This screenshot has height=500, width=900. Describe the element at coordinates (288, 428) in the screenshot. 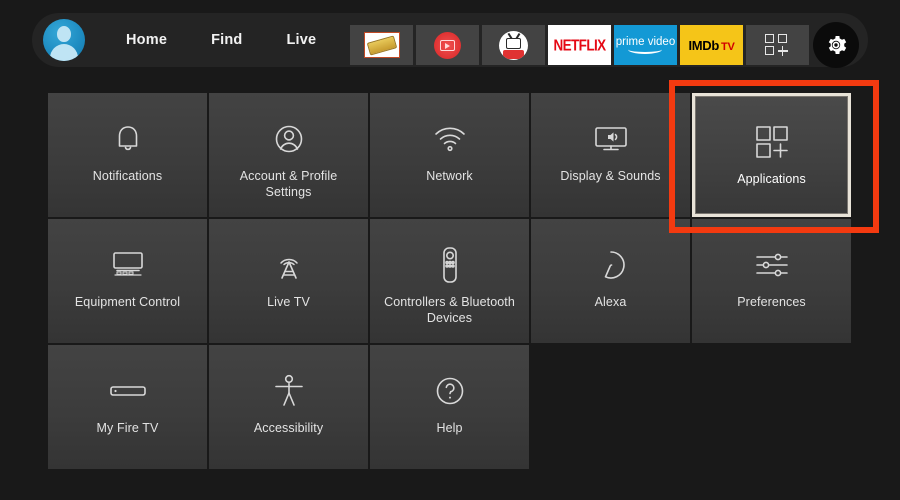

I see `settings-tile-label: Accessibility` at that location.